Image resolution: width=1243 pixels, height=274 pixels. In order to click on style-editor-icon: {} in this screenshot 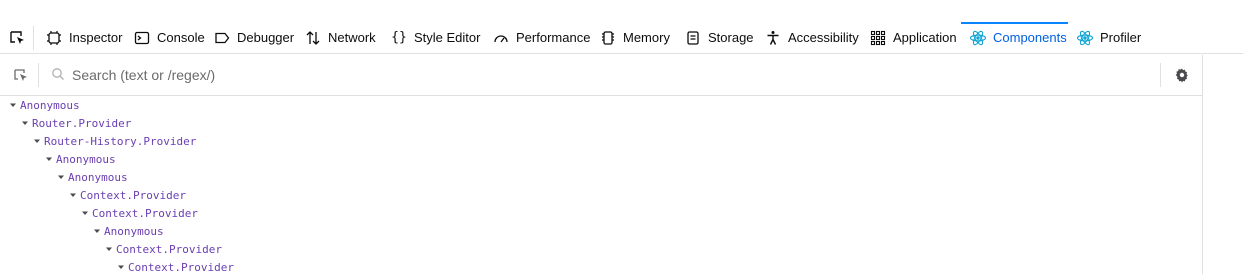, I will do `click(399, 37)`.